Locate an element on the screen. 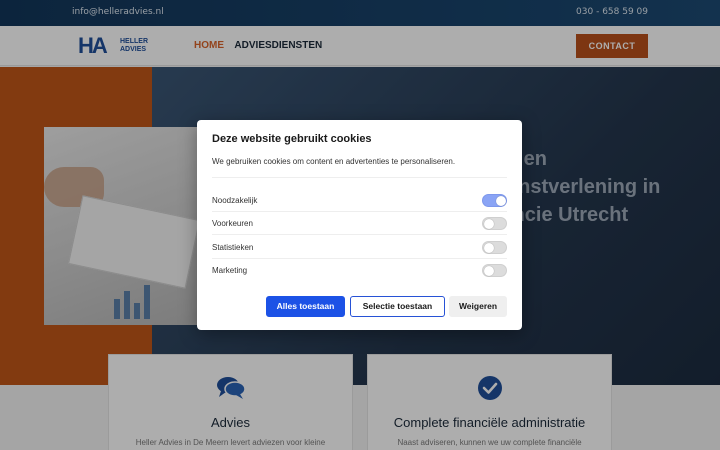  cookie-dialog-title: Deze website gebruikt cookies is located at coordinates (292, 139).